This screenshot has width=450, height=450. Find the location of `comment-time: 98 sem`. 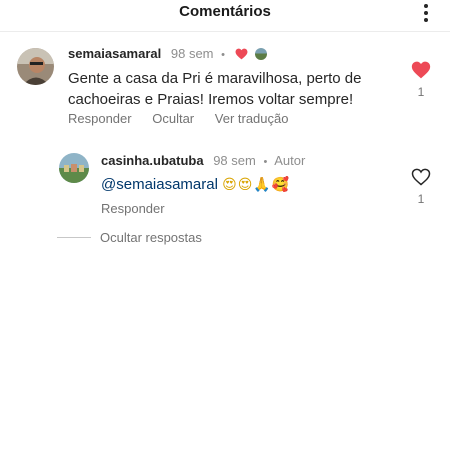

comment-time: 98 sem is located at coordinates (192, 53).